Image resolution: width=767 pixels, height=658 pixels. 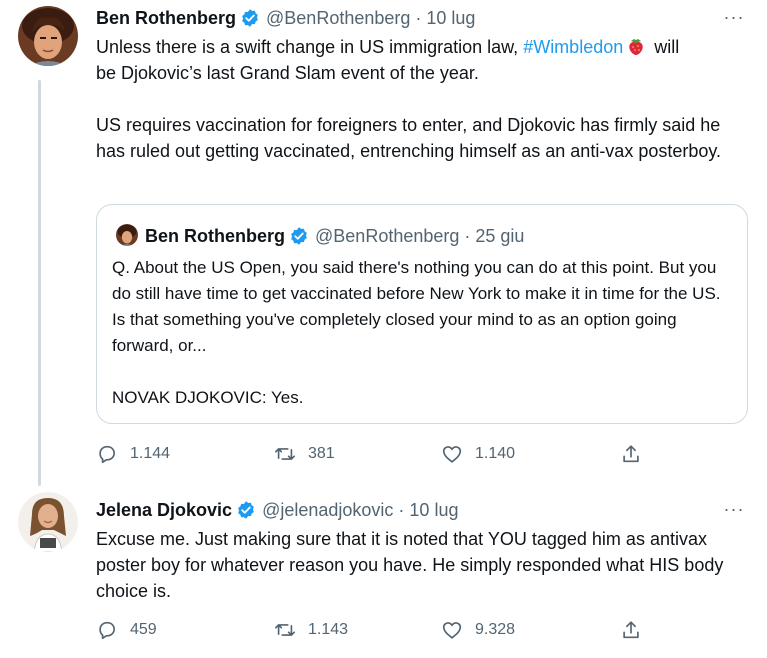 I want to click on author-handle: @jelenadjokovic, so click(x=327, y=510).